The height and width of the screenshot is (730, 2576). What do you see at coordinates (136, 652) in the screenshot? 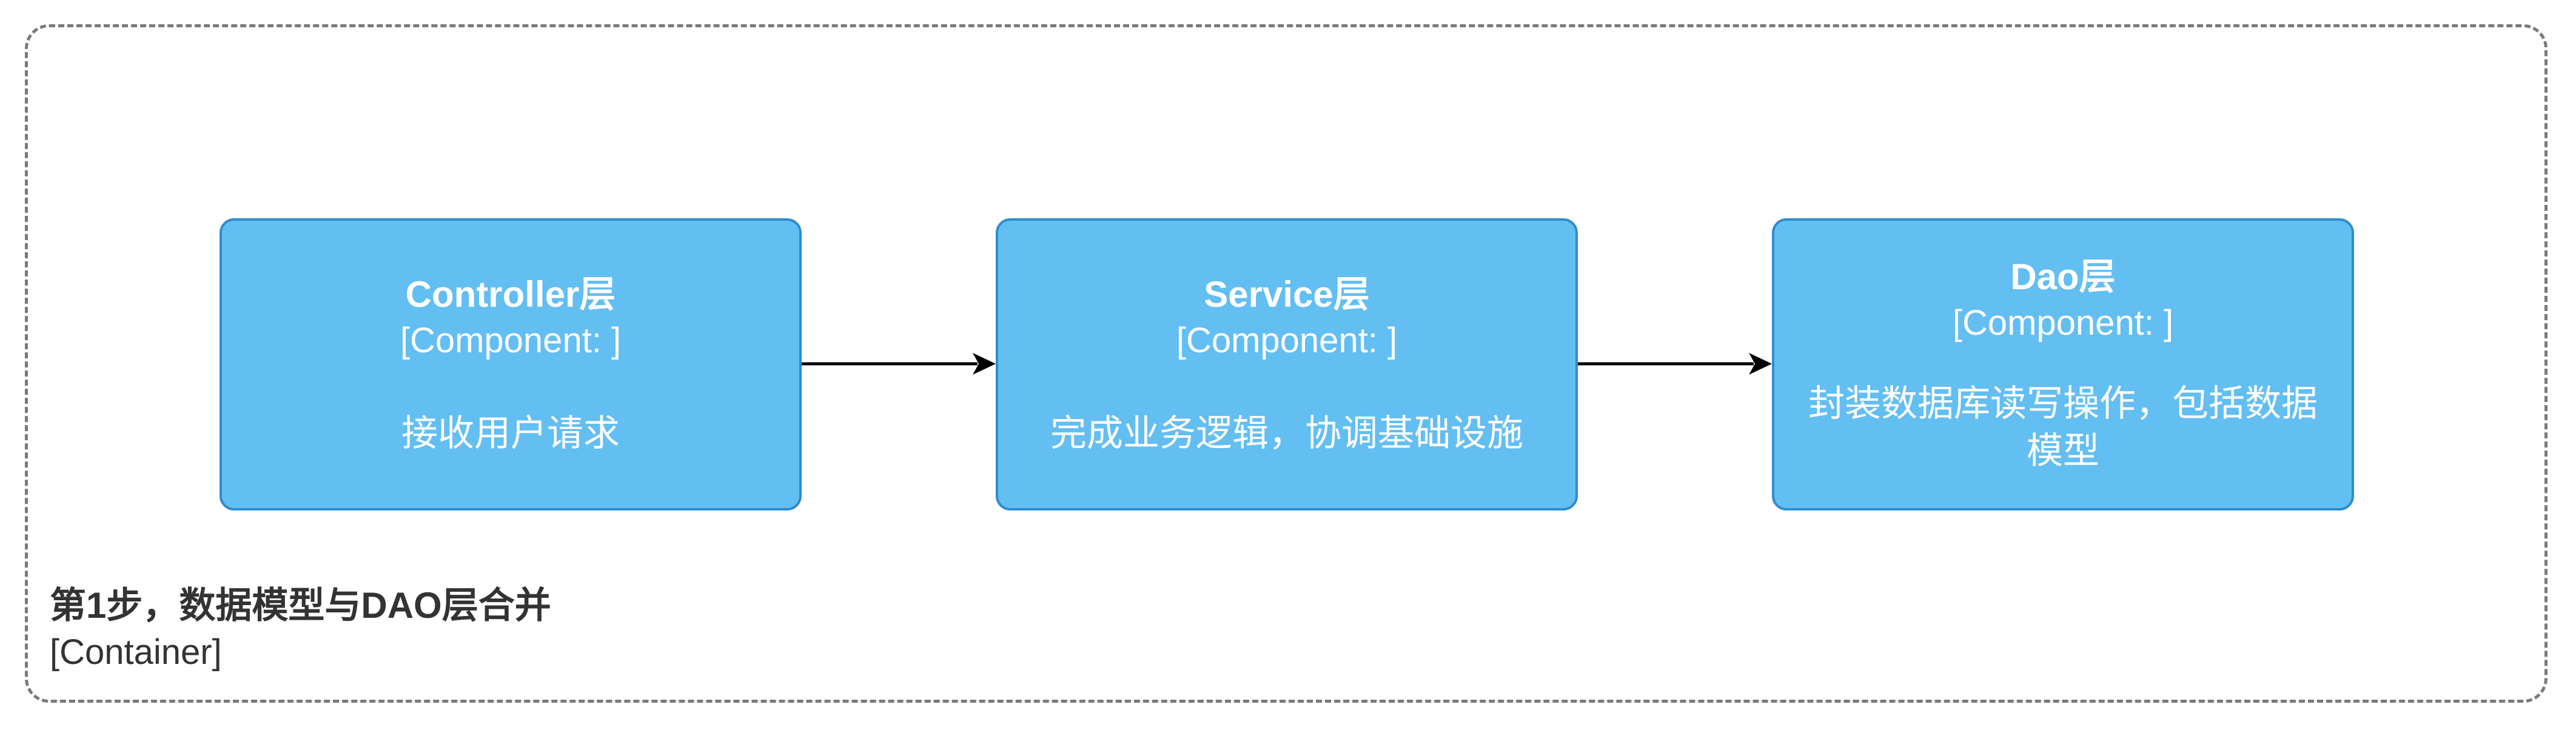
I see `container-type: [Container]` at bounding box center [136, 652].